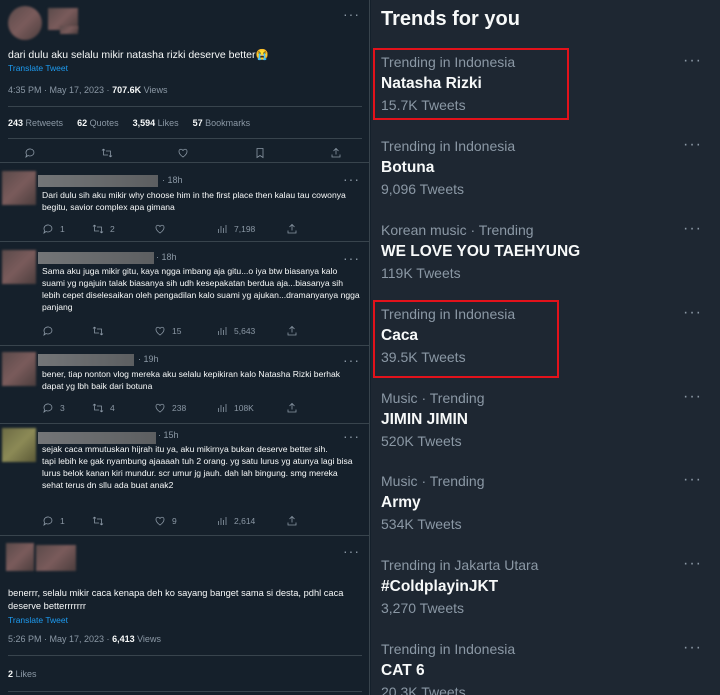 Image resolution: width=720 pixels, height=695 pixels. Describe the element at coordinates (148, 359) in the screenshot. I see `reply-time: · 19h` at that location.